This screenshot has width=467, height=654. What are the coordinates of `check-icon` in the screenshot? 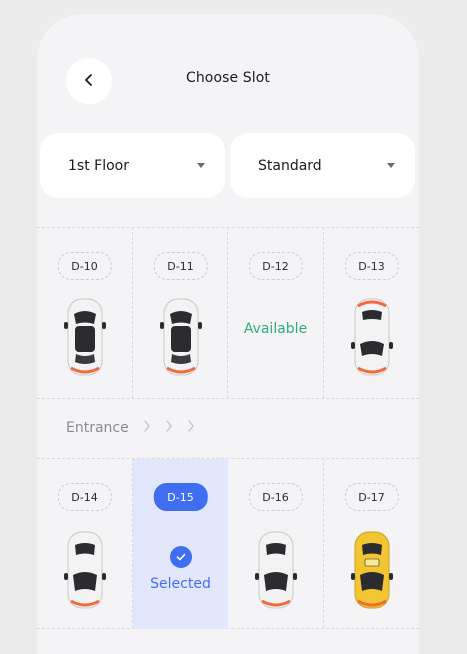 It's located at (180, 557).